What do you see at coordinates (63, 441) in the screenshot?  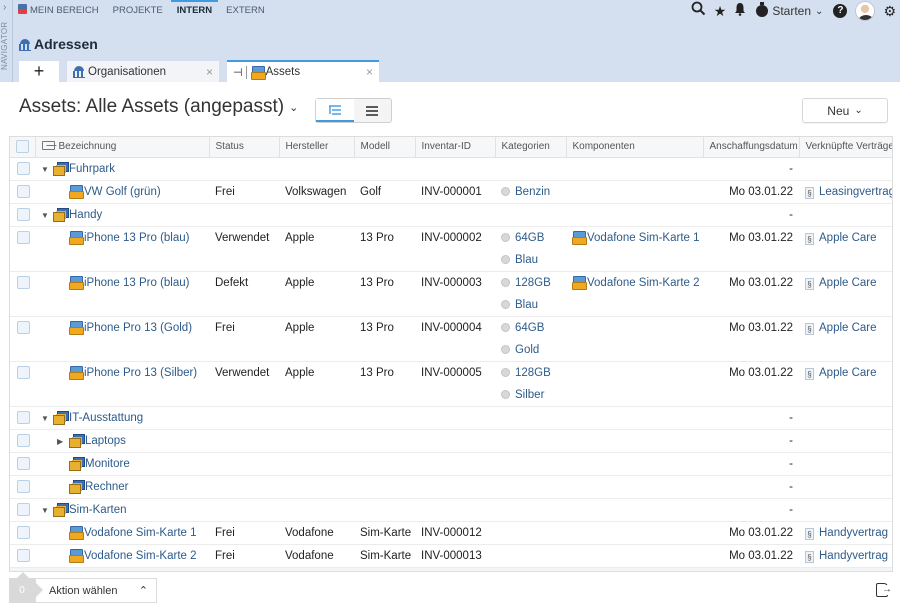 I see `expand-icon: ▶` at bounding box center [63, 441].